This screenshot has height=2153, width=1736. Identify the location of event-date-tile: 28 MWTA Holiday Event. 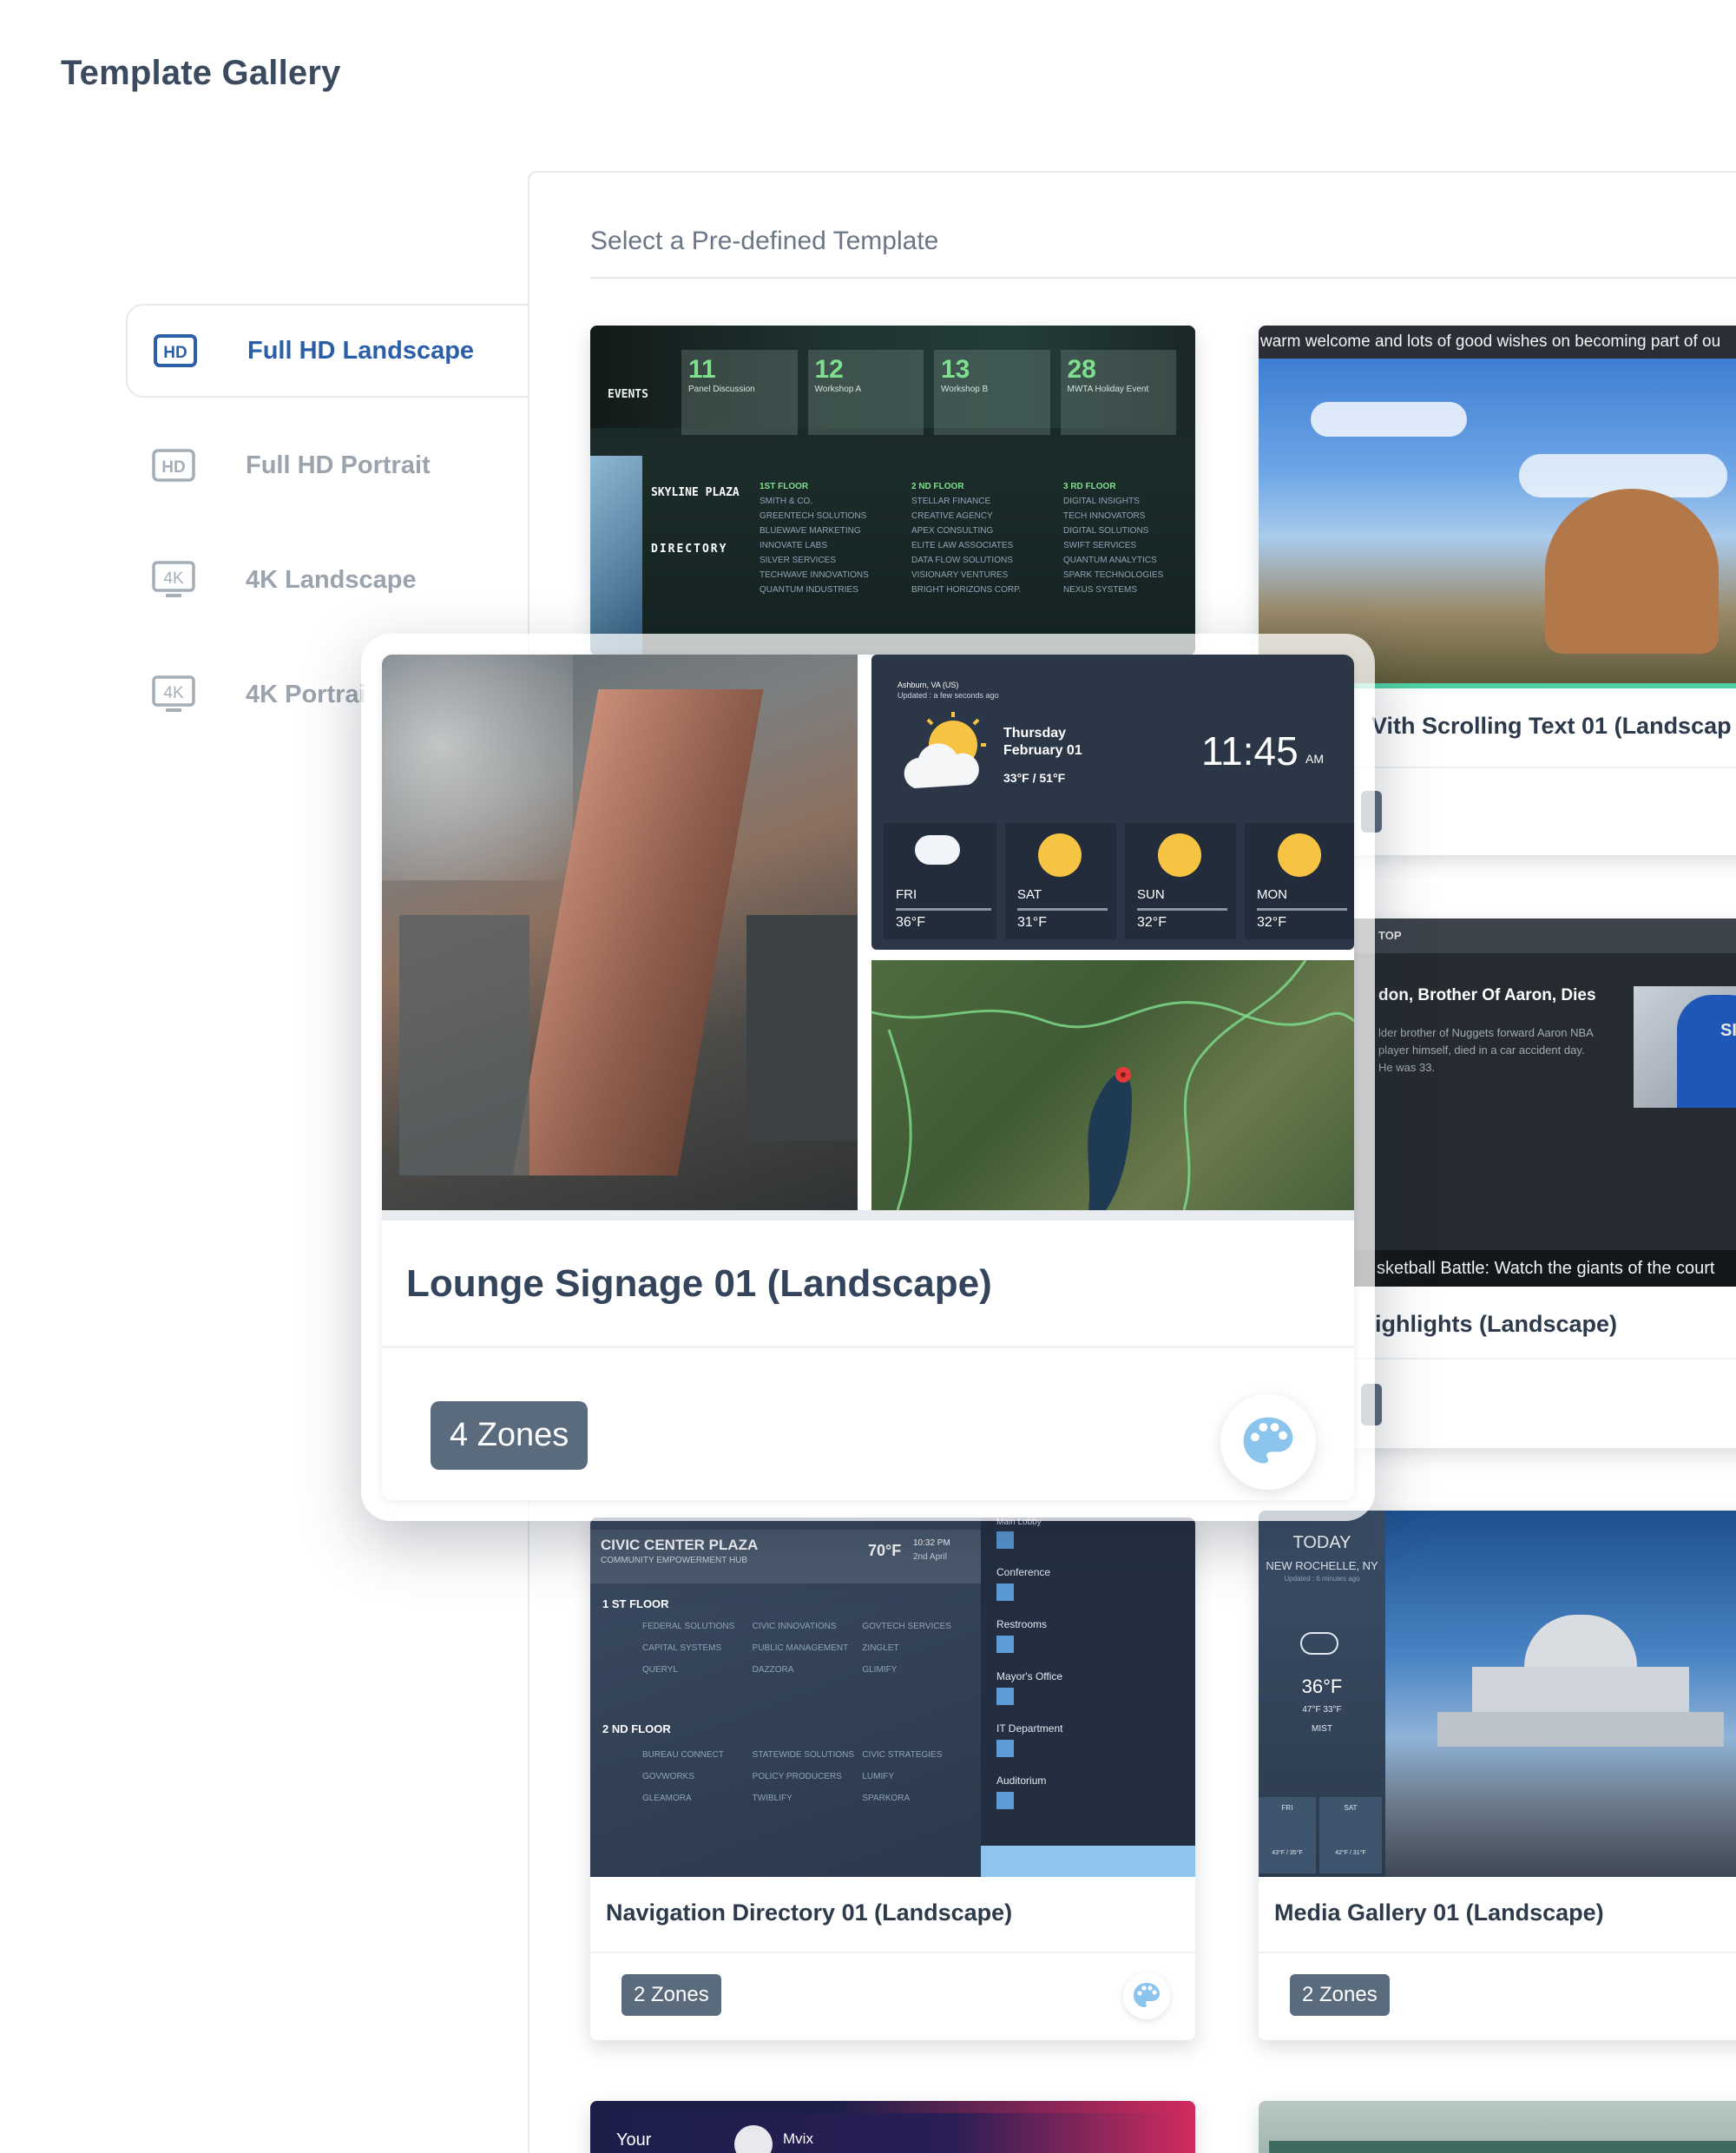
(1118, 392).